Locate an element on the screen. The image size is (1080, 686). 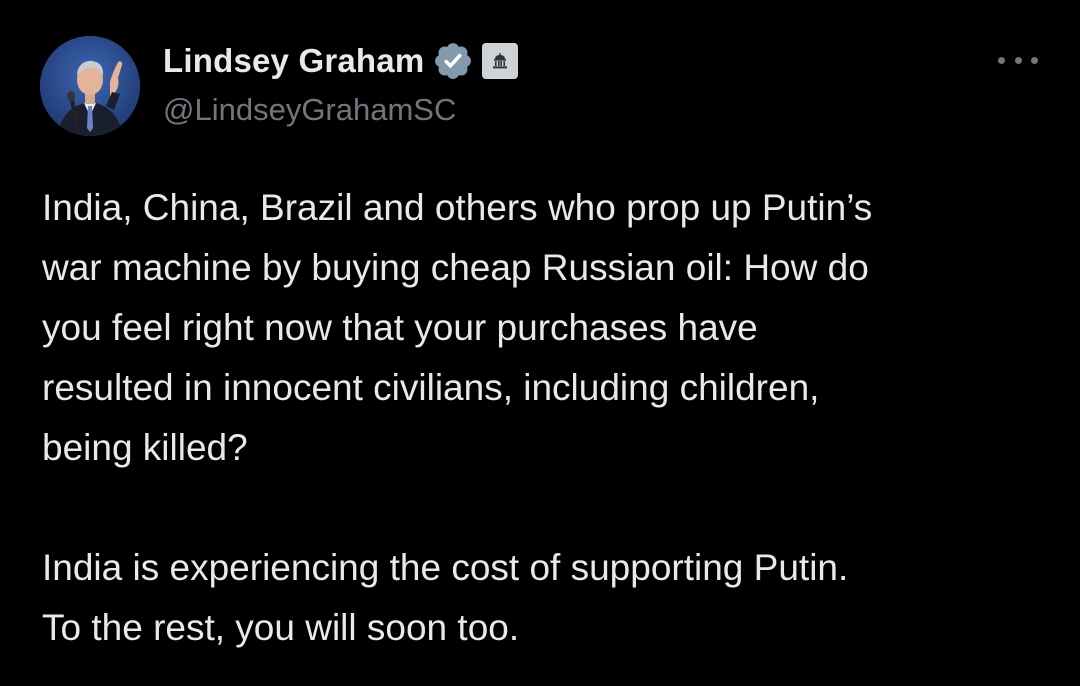
avatar is located at coordinates (90, 86).